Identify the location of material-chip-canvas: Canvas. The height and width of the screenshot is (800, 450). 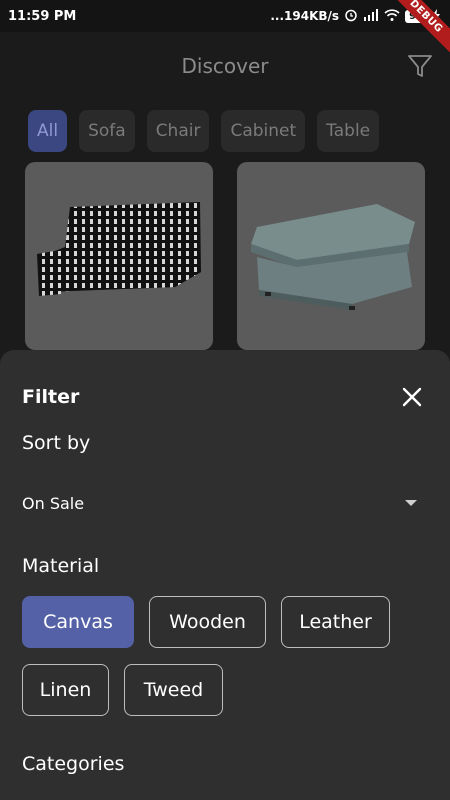
(78, 622).